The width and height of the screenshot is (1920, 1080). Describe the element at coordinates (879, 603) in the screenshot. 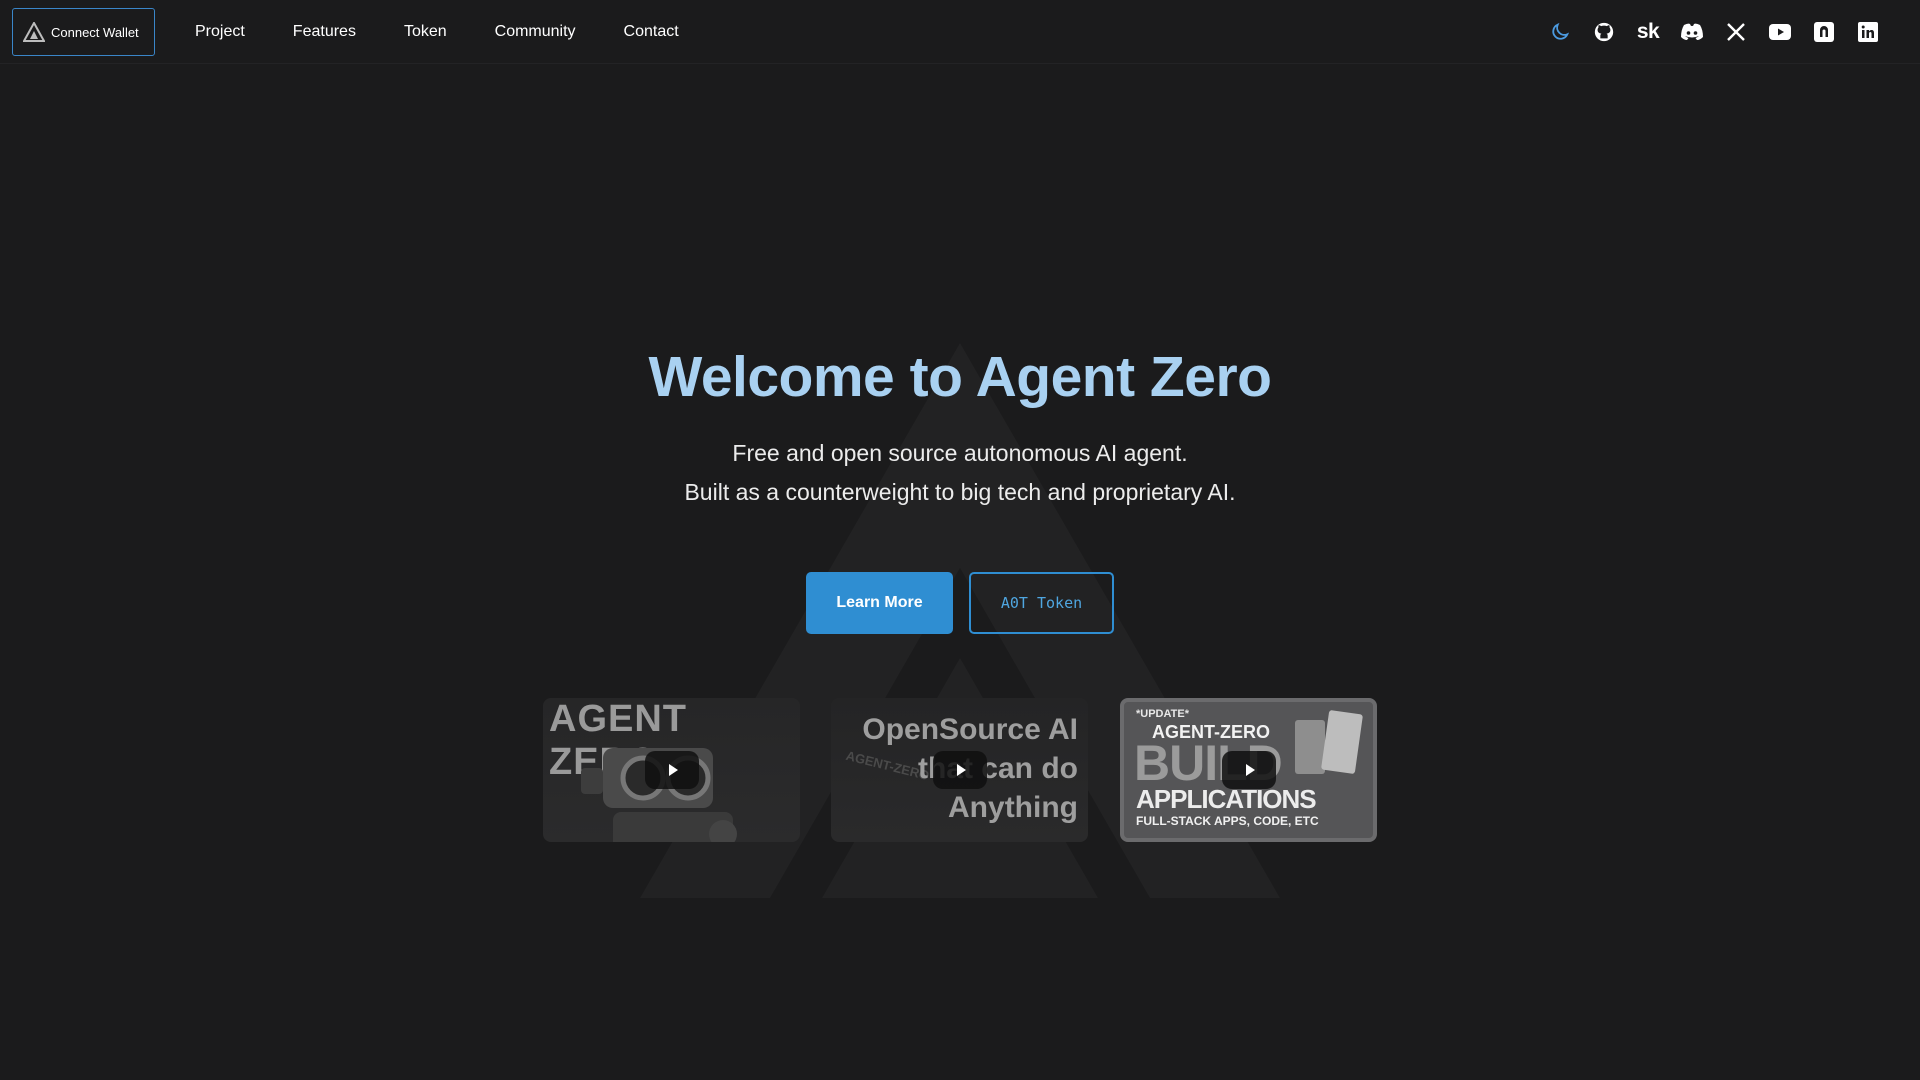

I see `learn-more-button: Learn More` at that location.